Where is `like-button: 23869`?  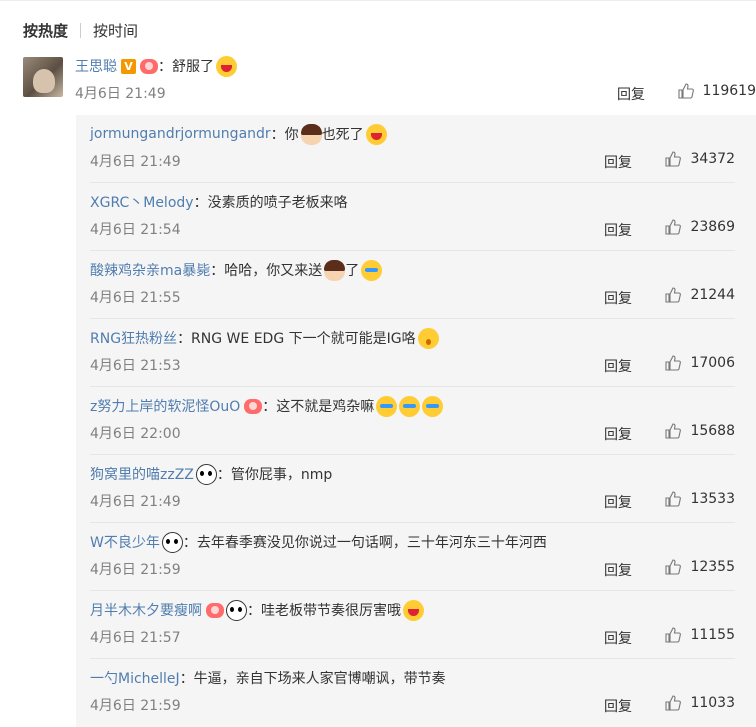
like-button: 23869 is located at coordinates (700, 227).